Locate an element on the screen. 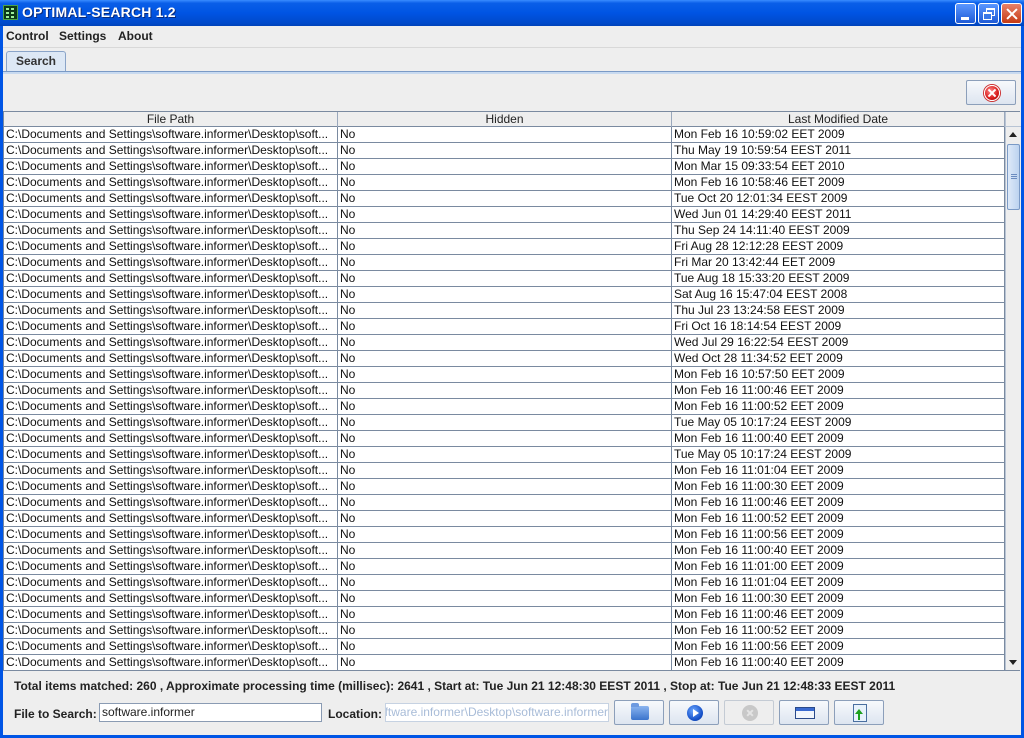 This screenshot has height=738, width=1024. cell-last-modified: Tue Aug 18 15:33:20 EEST 2009 is located at coordinates (838, 278).